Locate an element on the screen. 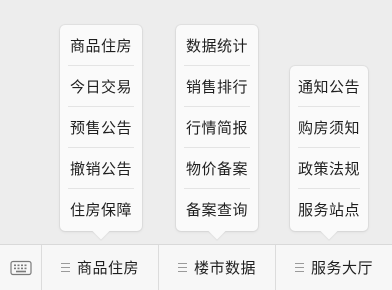  menu-tab-label: 服务大厅 is located at coordinates (341, 268).